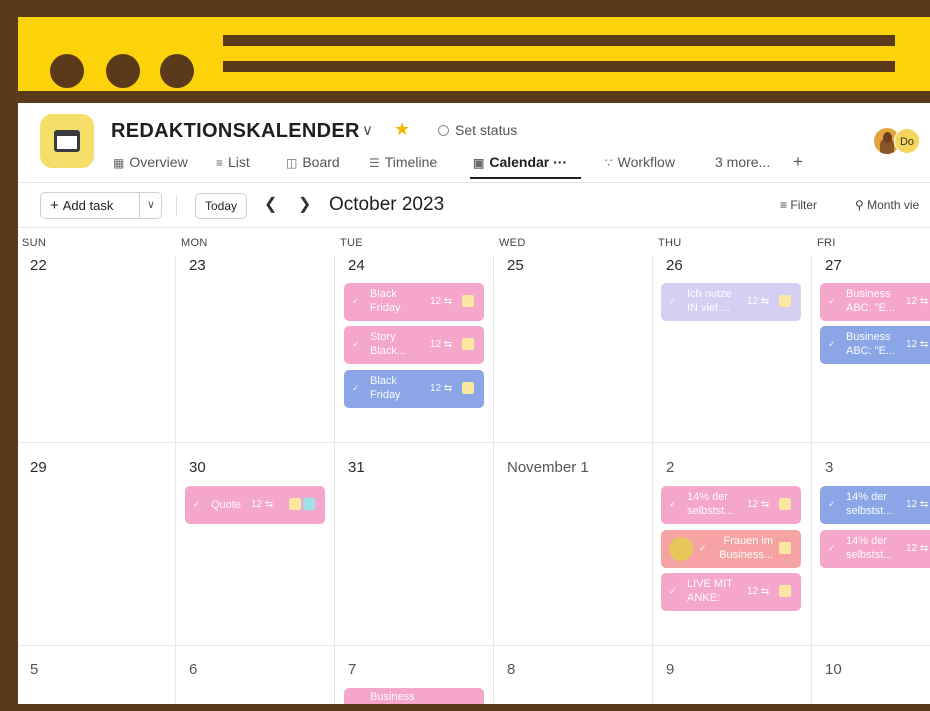  Describe the element at coordinates (411, 162) in the screenshot. I see `tab-label: Timeline` at that location.